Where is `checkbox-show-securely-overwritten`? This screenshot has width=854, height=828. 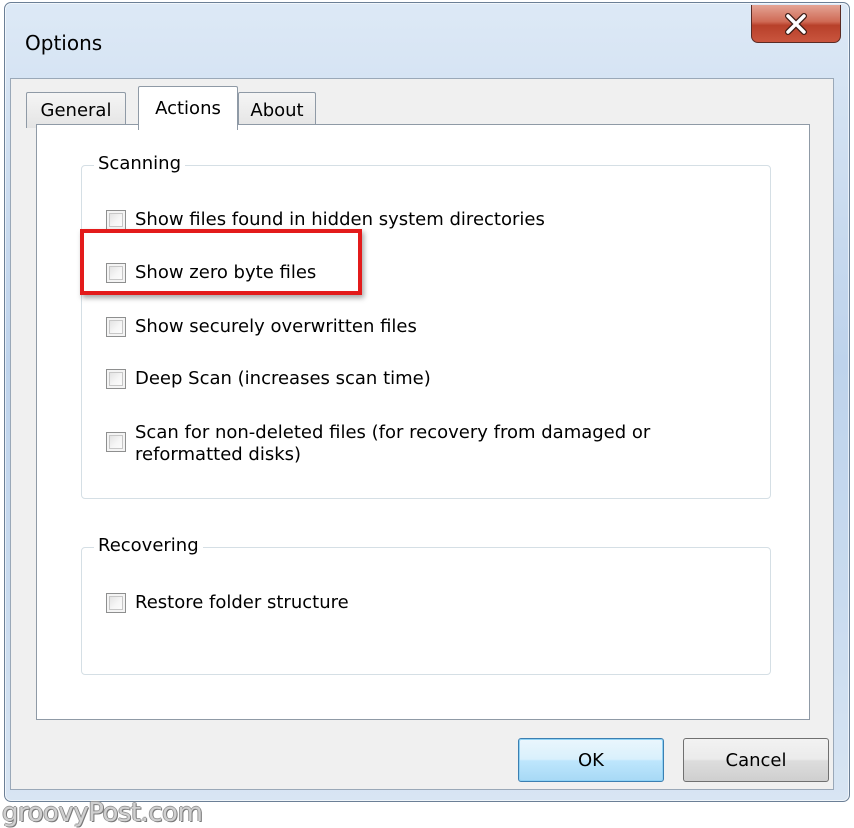 checkbox-show-securely-overwritten is located at coordinates (116, 327).